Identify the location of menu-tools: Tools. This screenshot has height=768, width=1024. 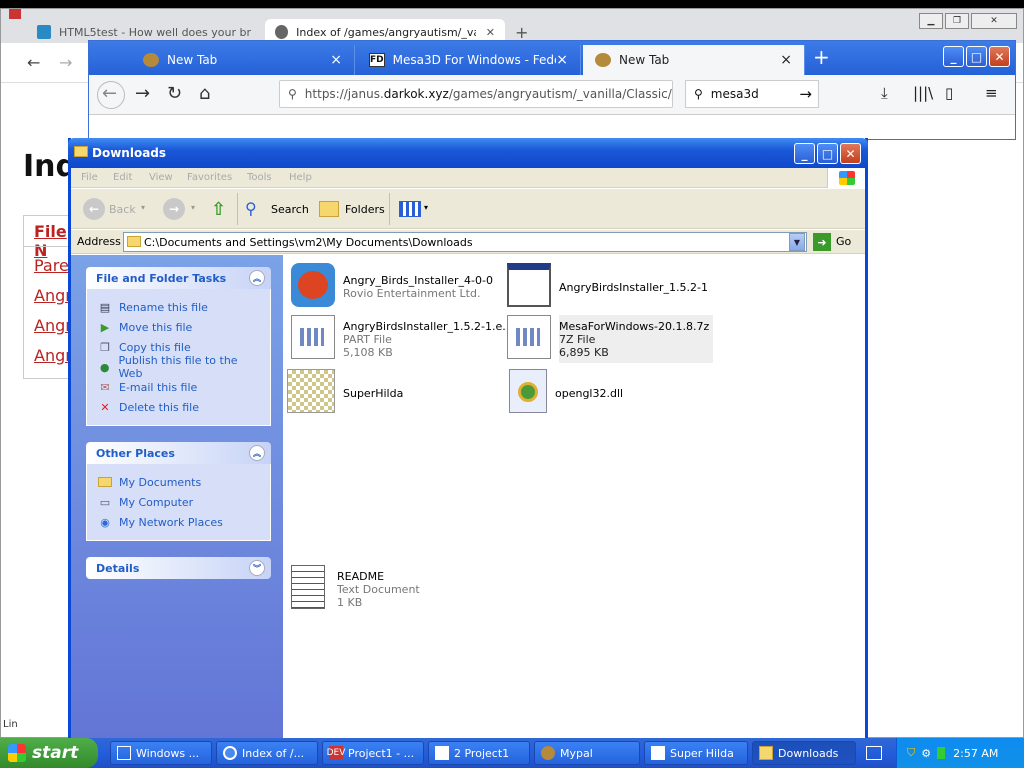
(259, 177).